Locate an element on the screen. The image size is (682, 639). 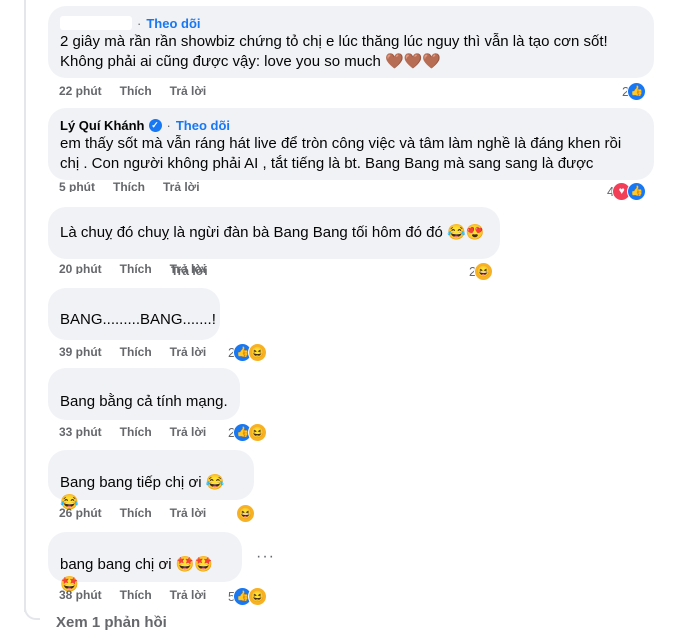
hidden-author-name is located at coordinates (96, 23).